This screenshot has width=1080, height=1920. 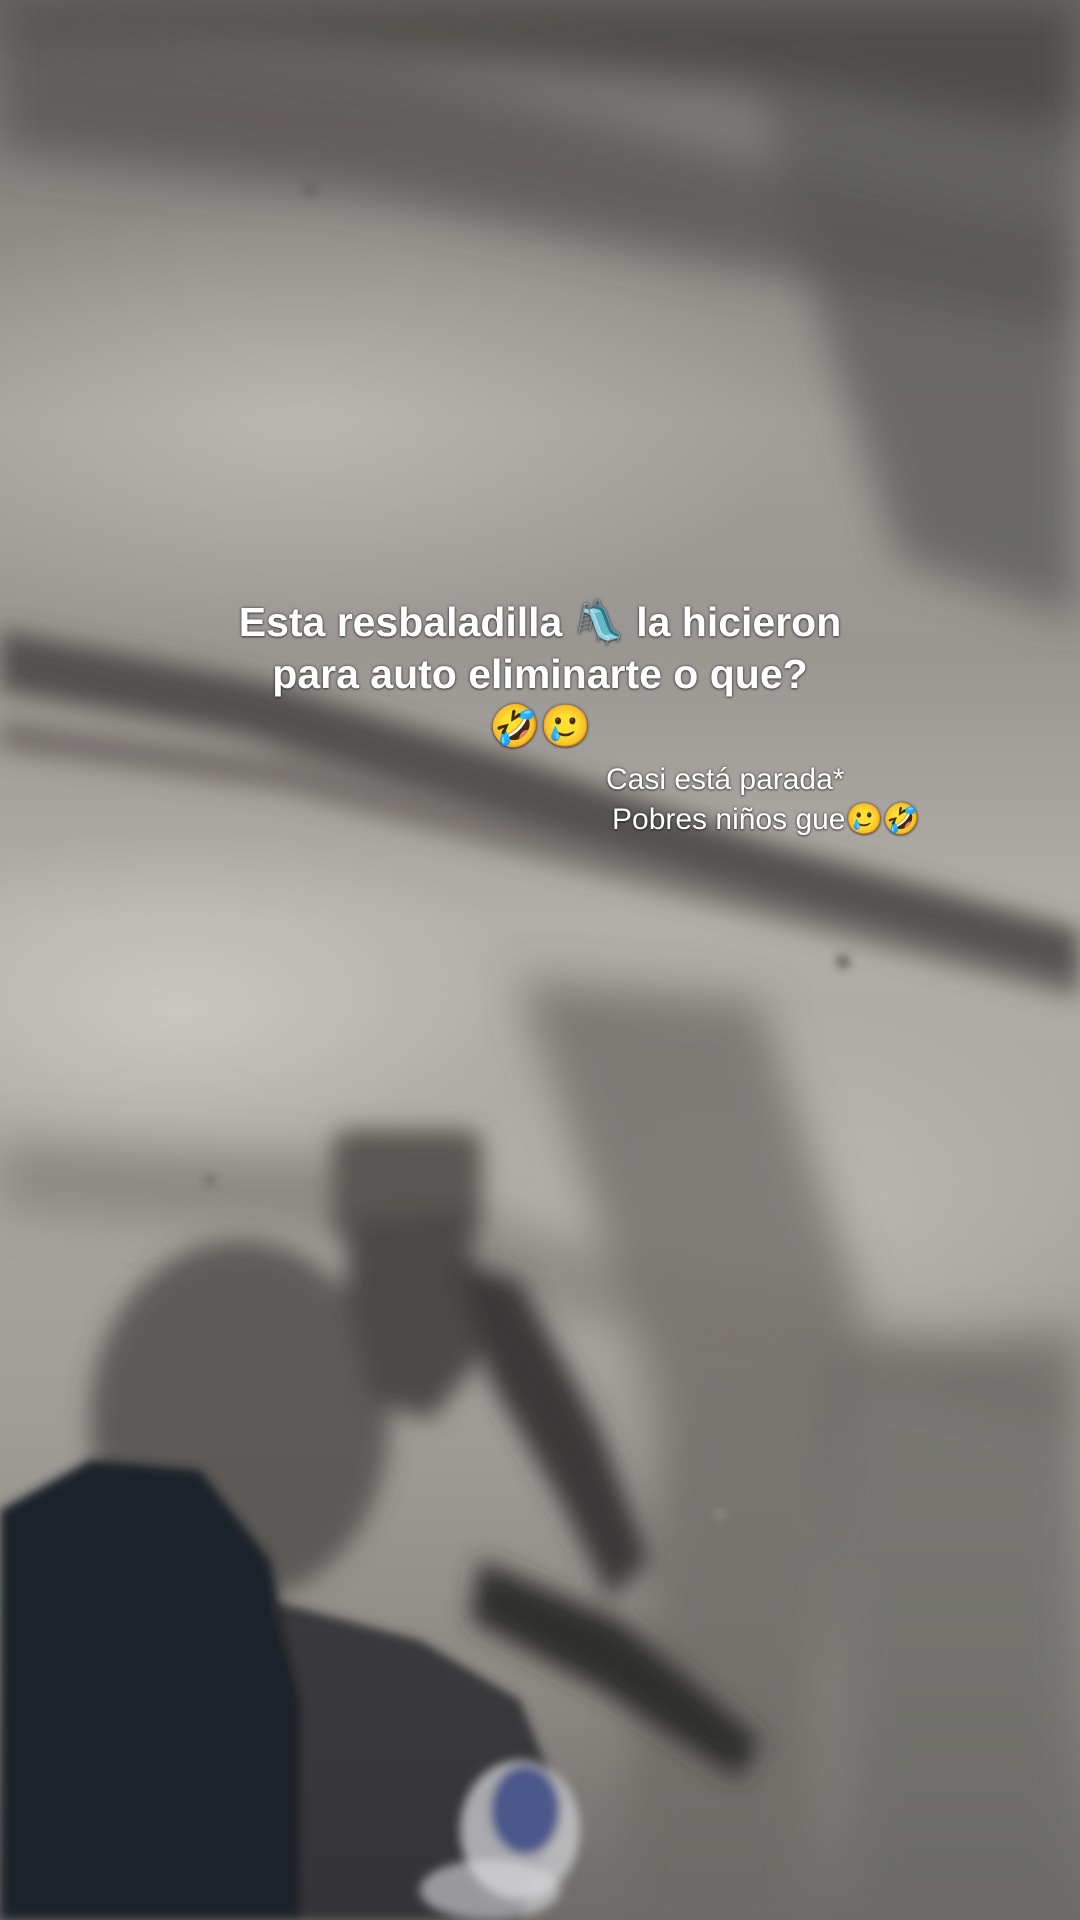 I want to click on side-caption: Casi está parada* Pobres niños gue🥲🤣, so click(x=786, y=800).